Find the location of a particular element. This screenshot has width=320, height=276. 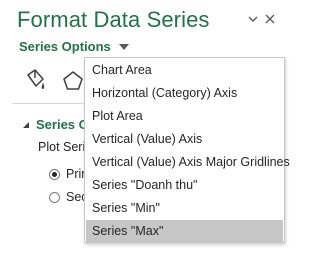

menu-item-series-min: Series "Min" is located at coordinates (184, 208).